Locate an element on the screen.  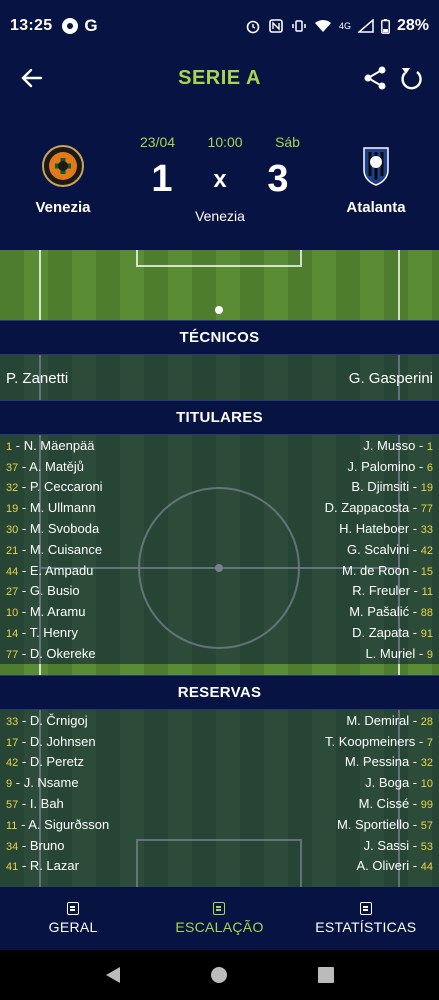
home-player: 14 - T. Henry is located at coordinates (42, 632).